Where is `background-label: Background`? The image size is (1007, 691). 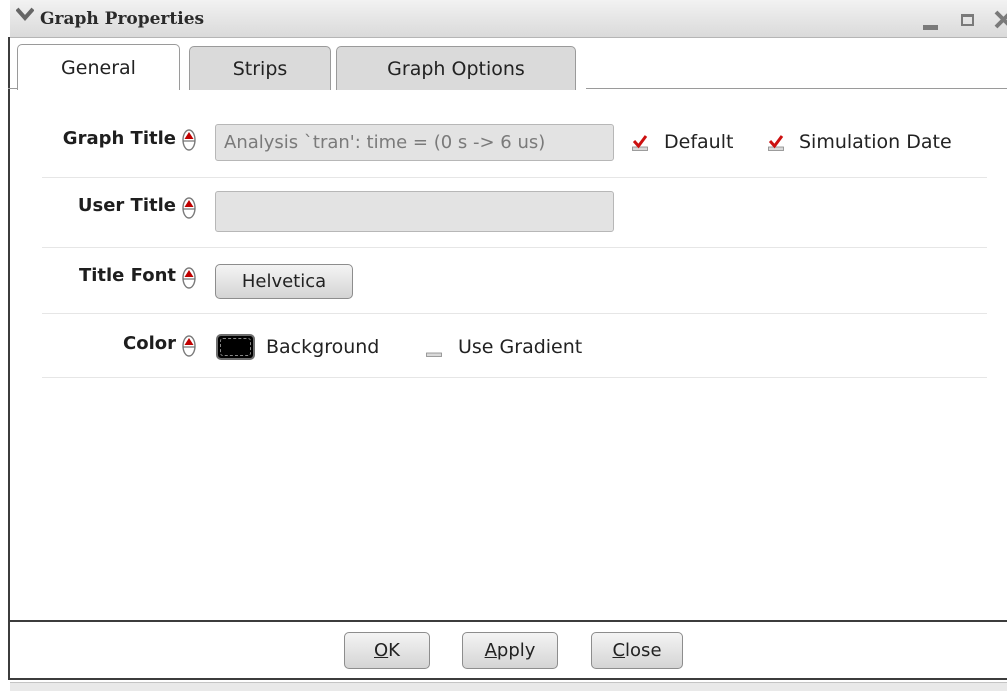
background-label: Background is located at coordinates (323, 347).